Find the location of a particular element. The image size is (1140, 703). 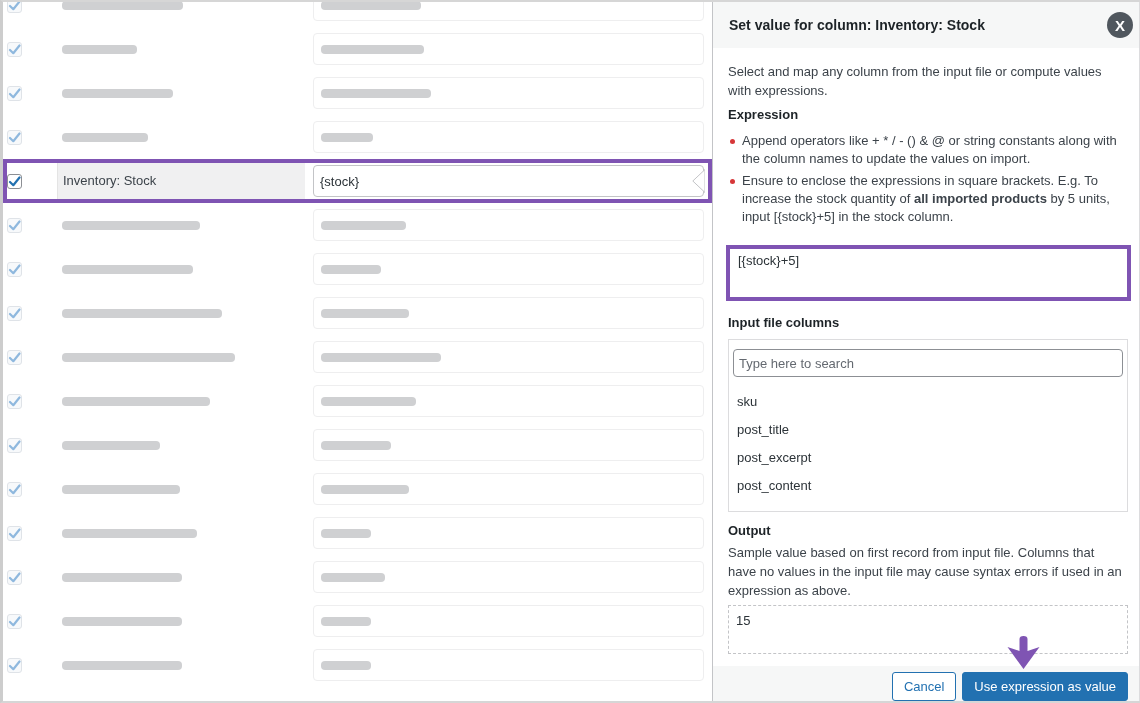

value-field: {stock} is located at coordinates (508, 181).